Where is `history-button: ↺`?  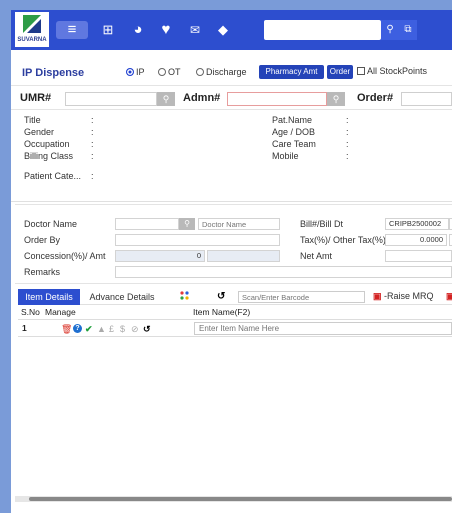
history-button: ↺ is located at coordinates (221, 297).